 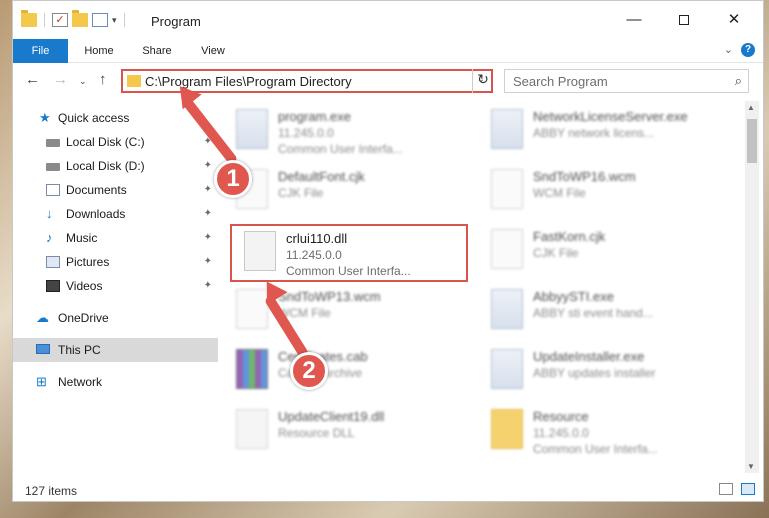 I want to click on step-1-badge: 1, so click(x=233, y=179).